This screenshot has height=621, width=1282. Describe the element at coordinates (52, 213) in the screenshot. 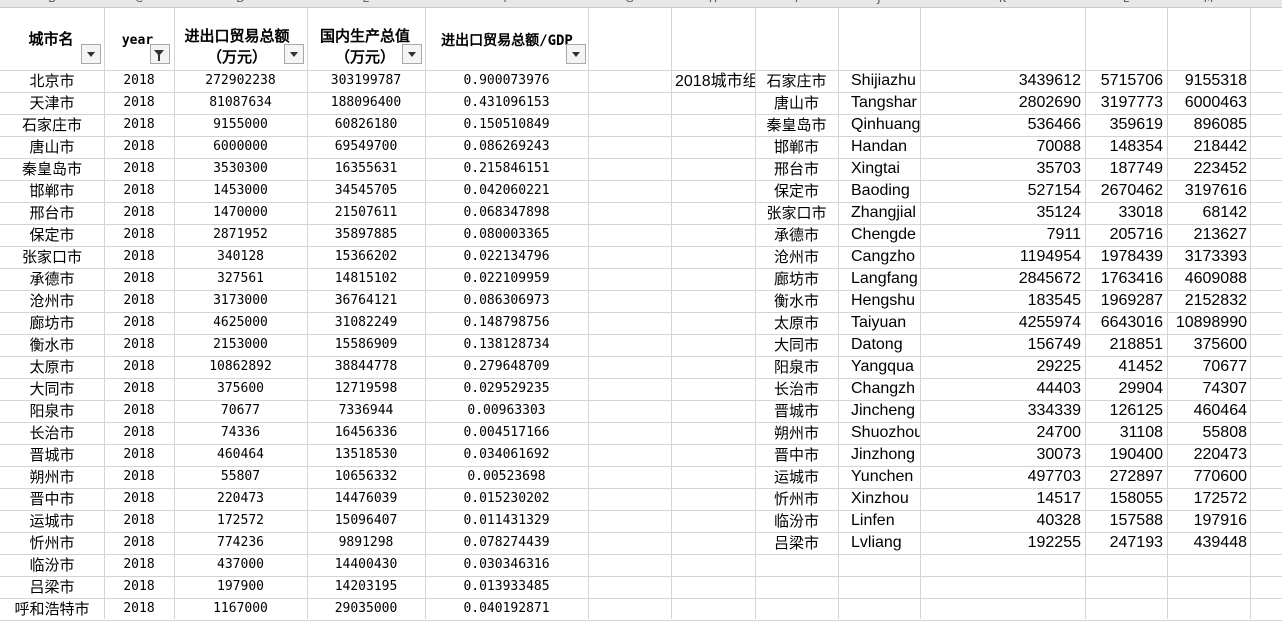

I see `cell-city: 邢台市` at that location.